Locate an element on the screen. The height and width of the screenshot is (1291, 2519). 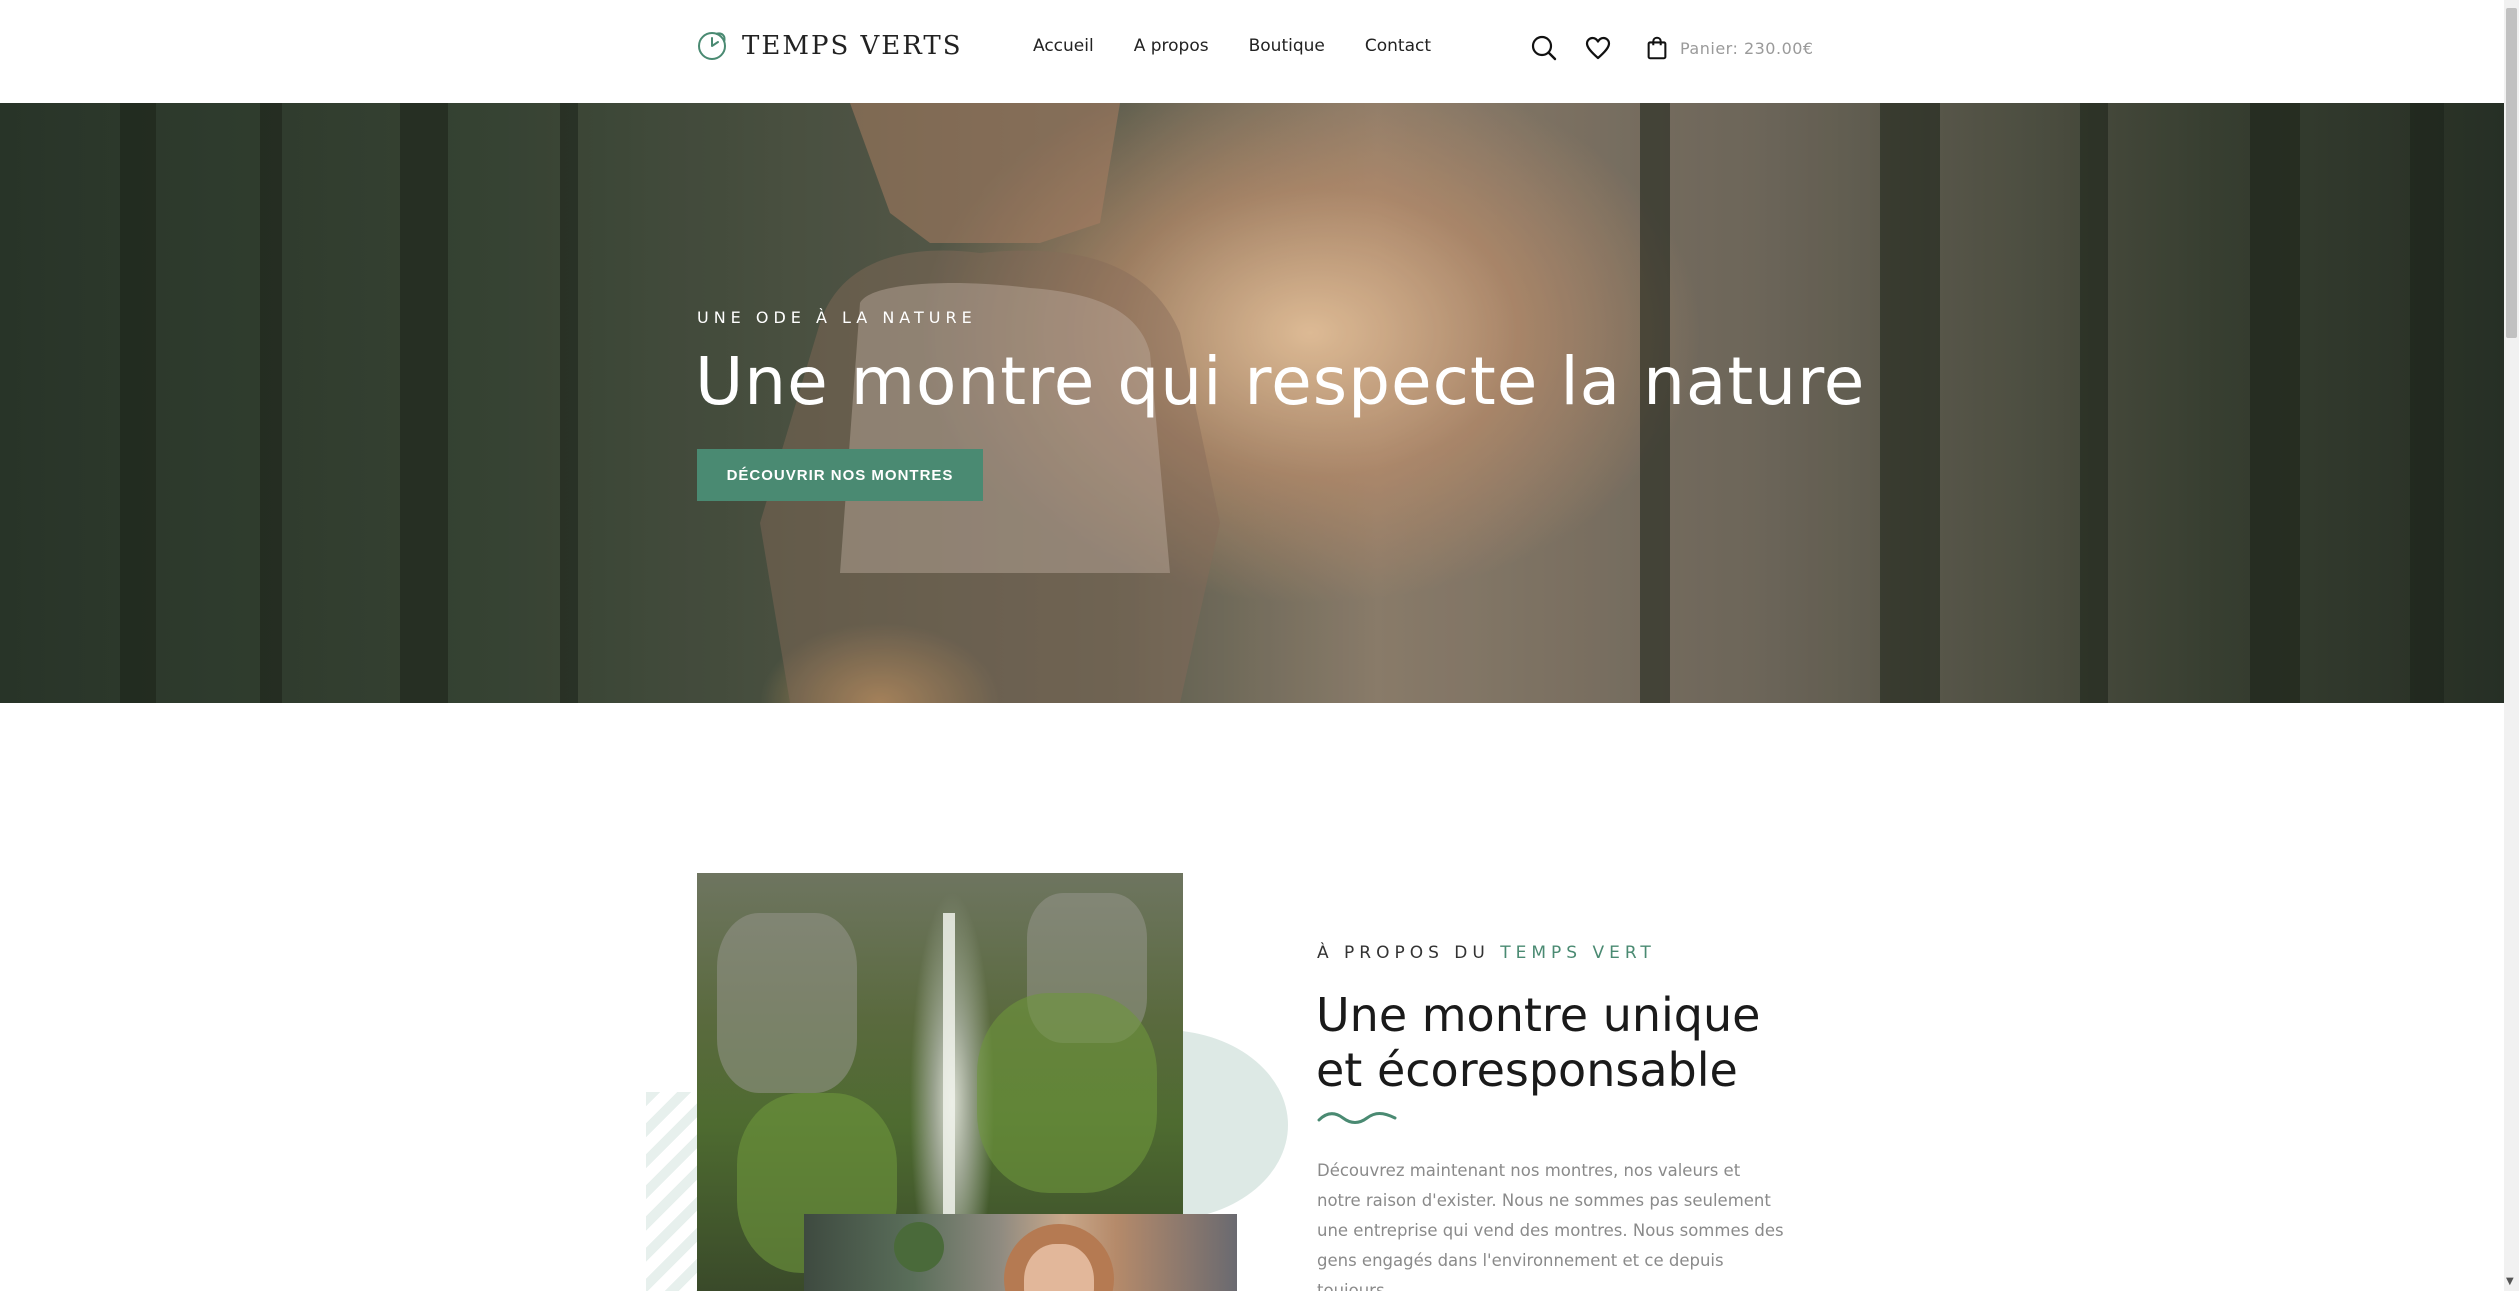
logo: TEMPS VERTS is located at coordinates (829, 46).